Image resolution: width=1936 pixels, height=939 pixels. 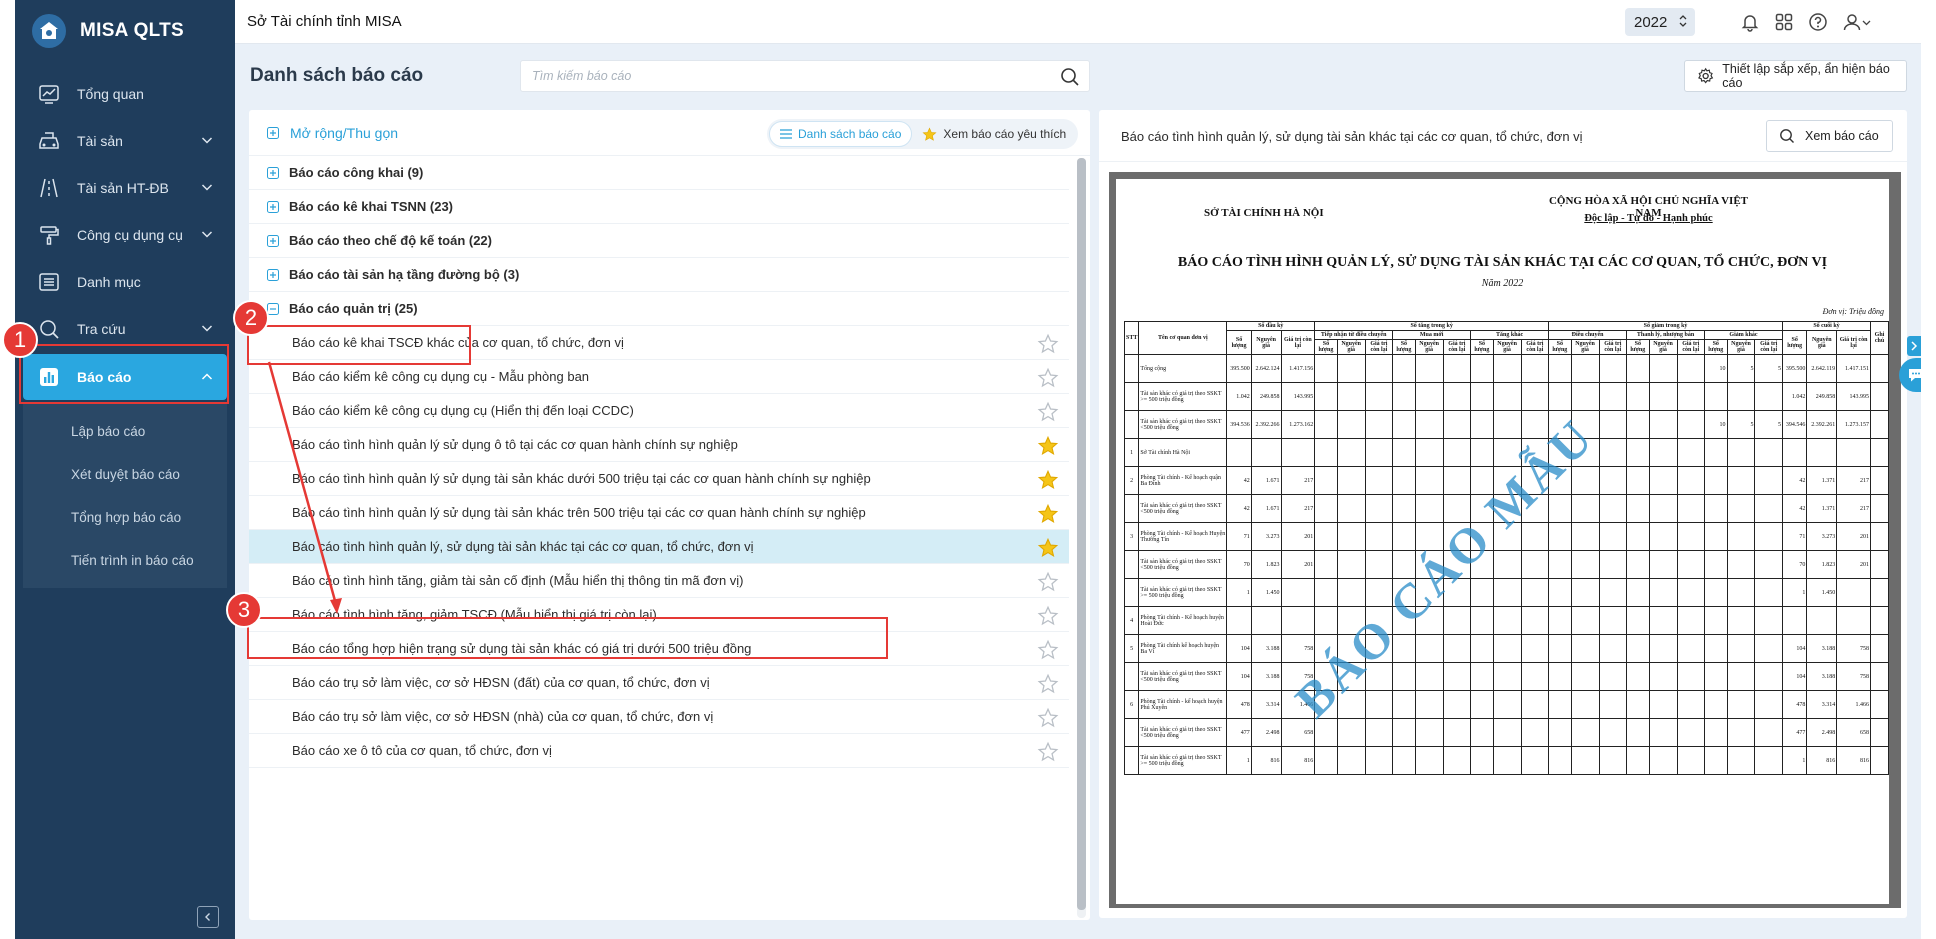 What do you see at coordinates (1768, 347) in the screenshot?
I see `doc-subcol-rem: Giá trị còn lại` at bounding box center [1768, 347].